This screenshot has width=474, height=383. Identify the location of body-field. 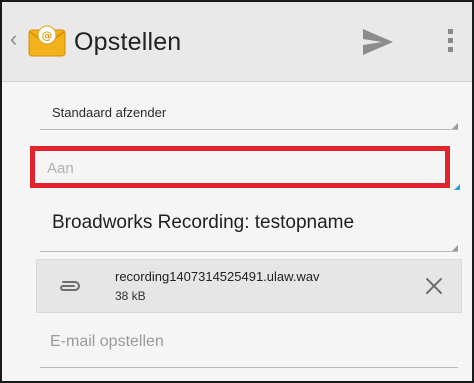
(249, 346).